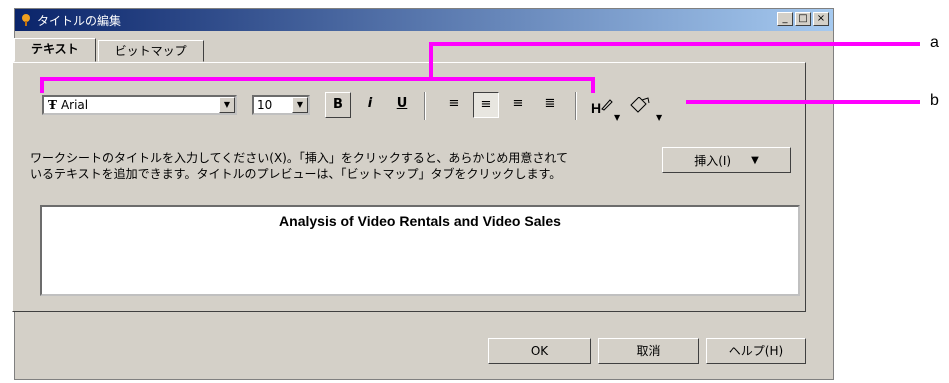  What do you see at coordinates (934, 100) in the screenshot?
I see `callout-b-label: b` at bounding box center [934, 100].